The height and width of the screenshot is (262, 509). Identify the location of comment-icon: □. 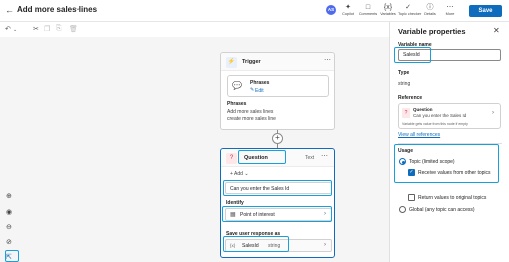
(368, 7).